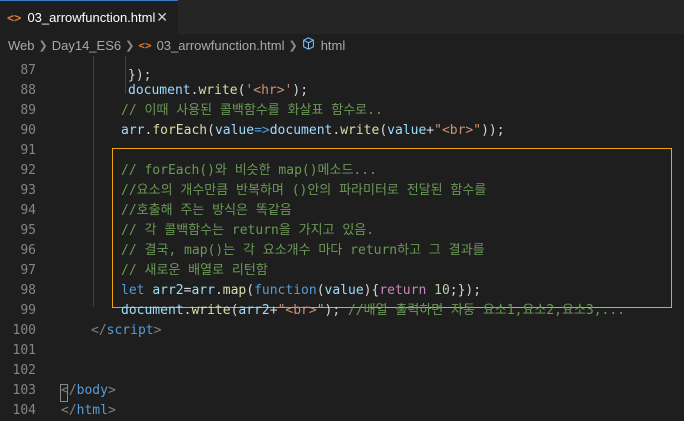 Image resolution: width=684 pixels, height=421 pixels. I want to click on code-token: // 각 콜백함수는 return을 가지고 있음., so click(248, 230).